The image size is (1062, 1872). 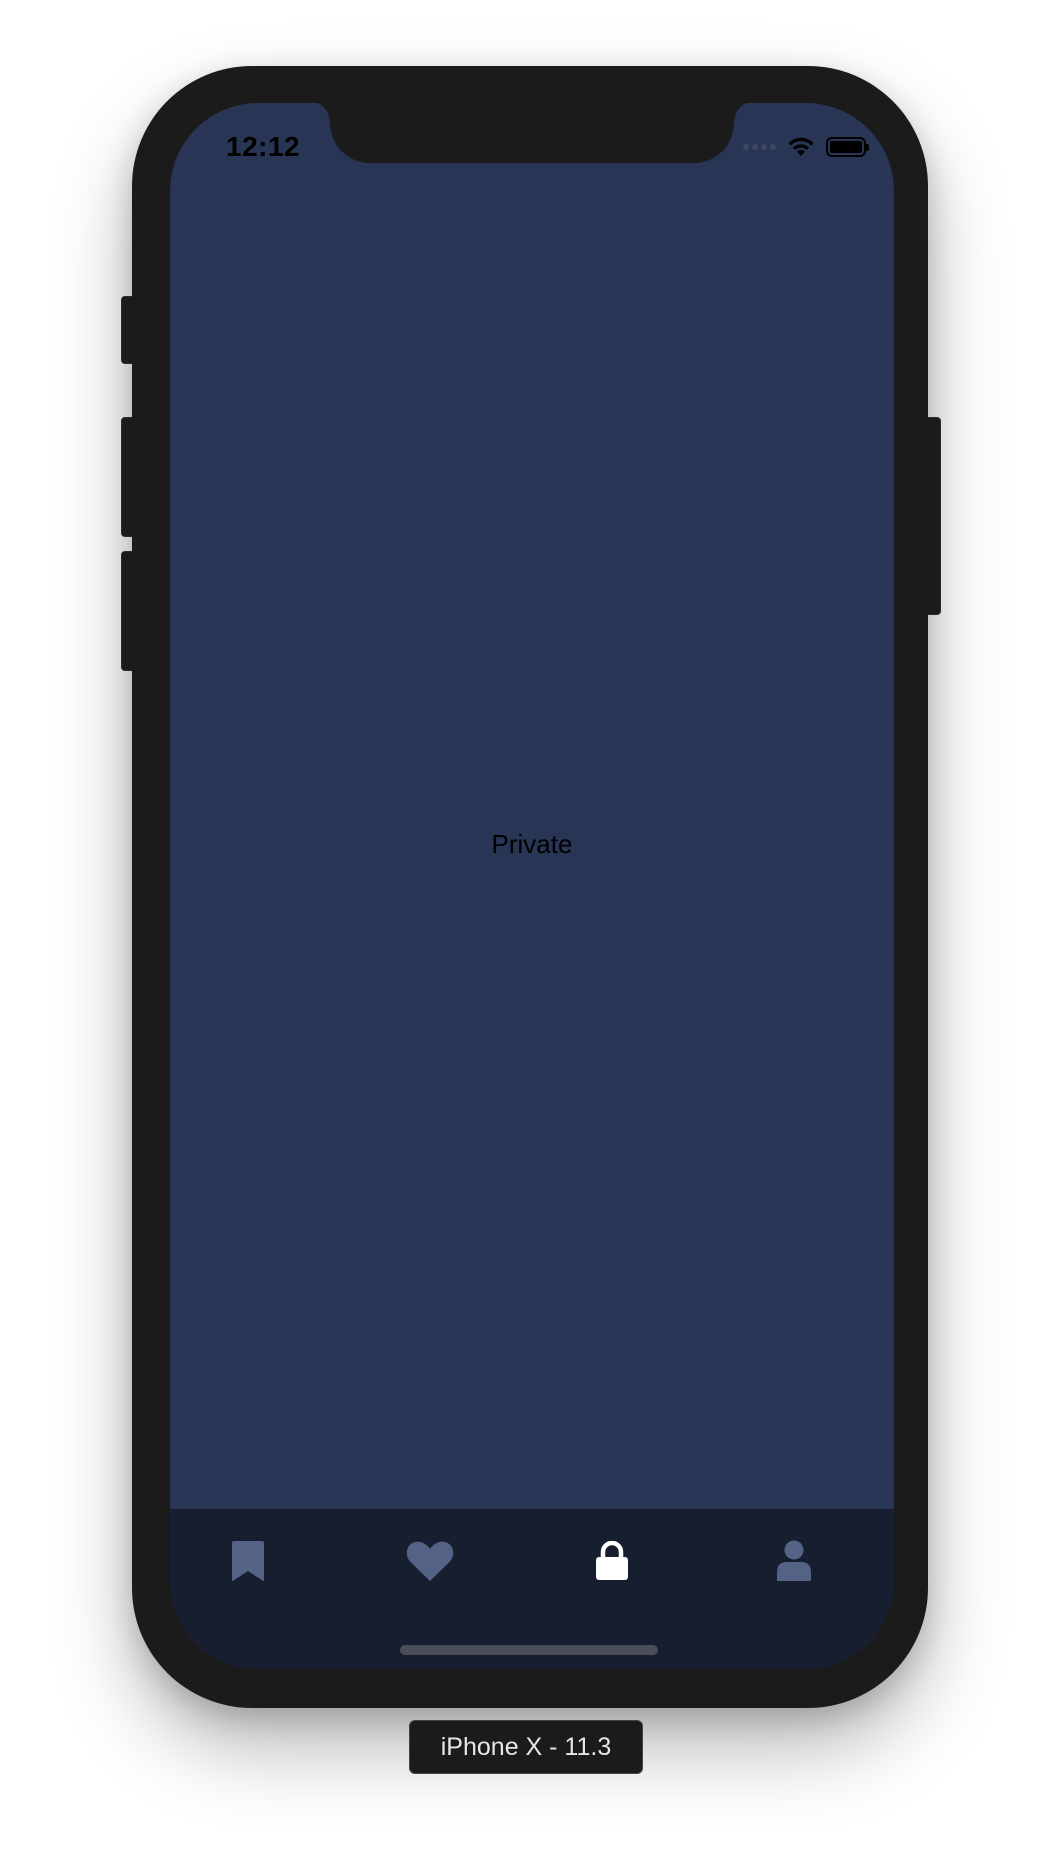 I want to click on tab-private, so click(x=612, y=1561).